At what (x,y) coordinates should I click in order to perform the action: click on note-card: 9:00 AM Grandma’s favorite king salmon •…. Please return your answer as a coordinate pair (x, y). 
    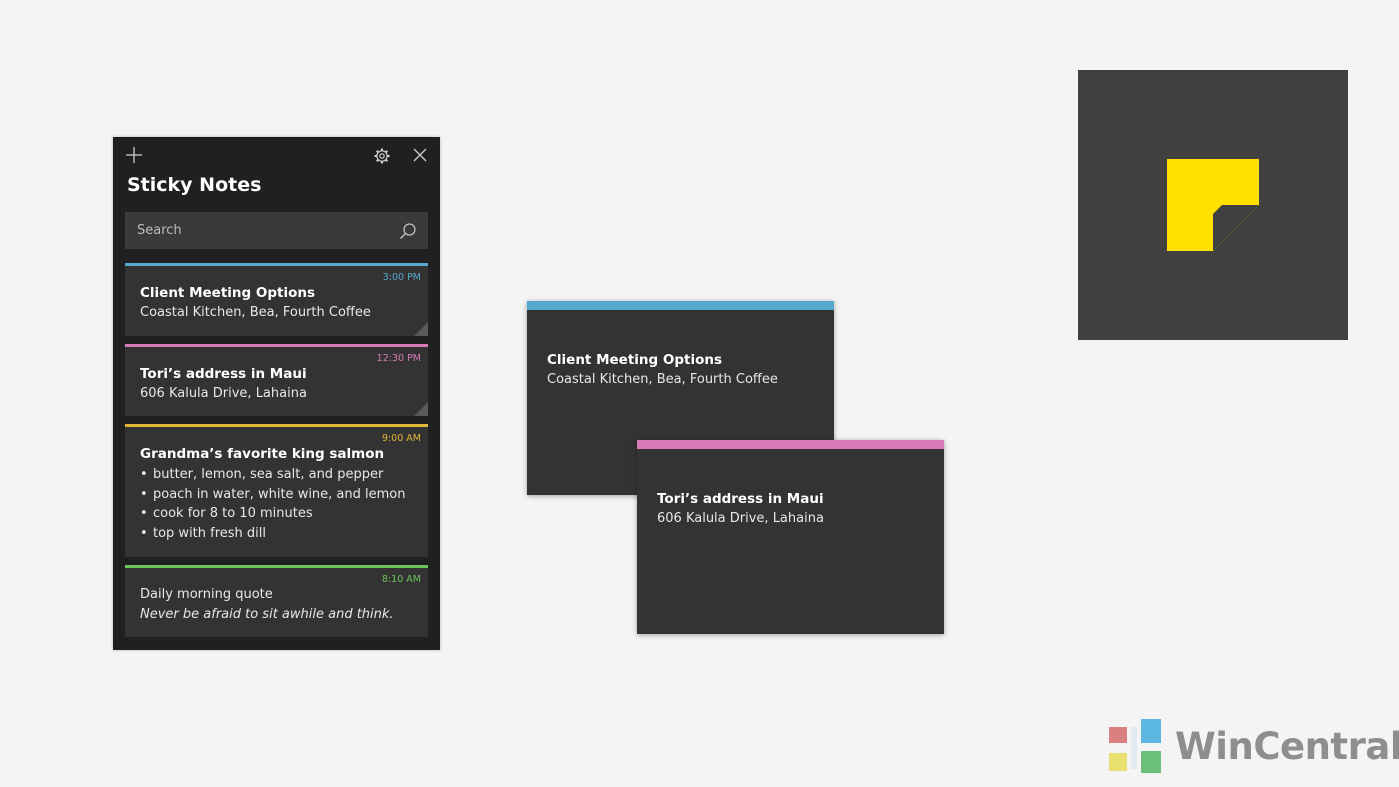
    Looking at the image, I should click on (276, 490).